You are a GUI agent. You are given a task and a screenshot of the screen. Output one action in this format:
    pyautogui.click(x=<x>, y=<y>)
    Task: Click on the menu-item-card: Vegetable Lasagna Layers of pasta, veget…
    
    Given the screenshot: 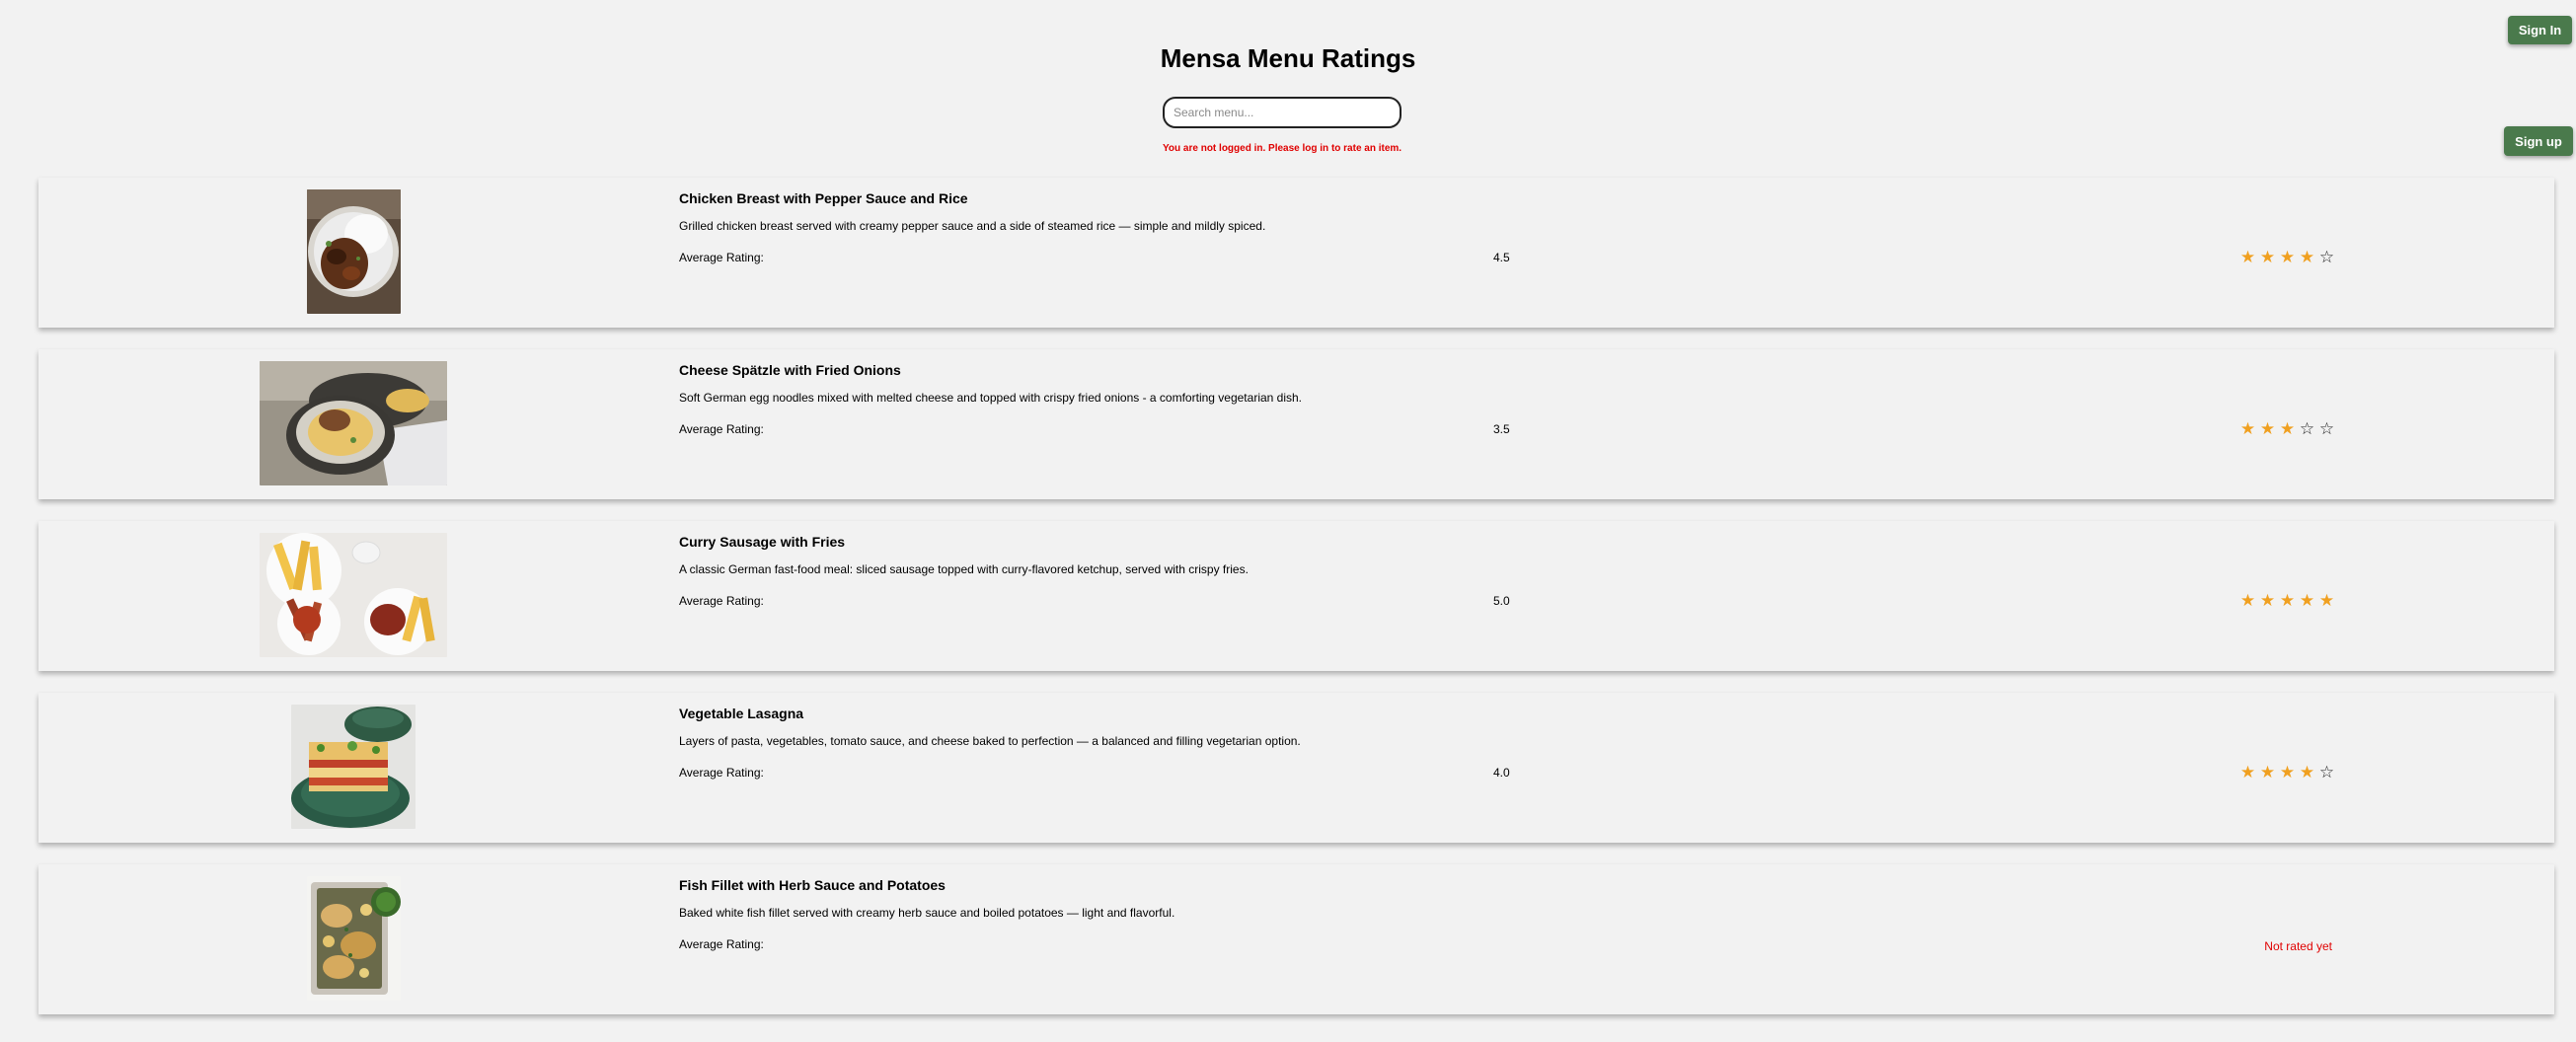 What is the action you would take?
    pyautogui.click(x=1296, y=768)
    